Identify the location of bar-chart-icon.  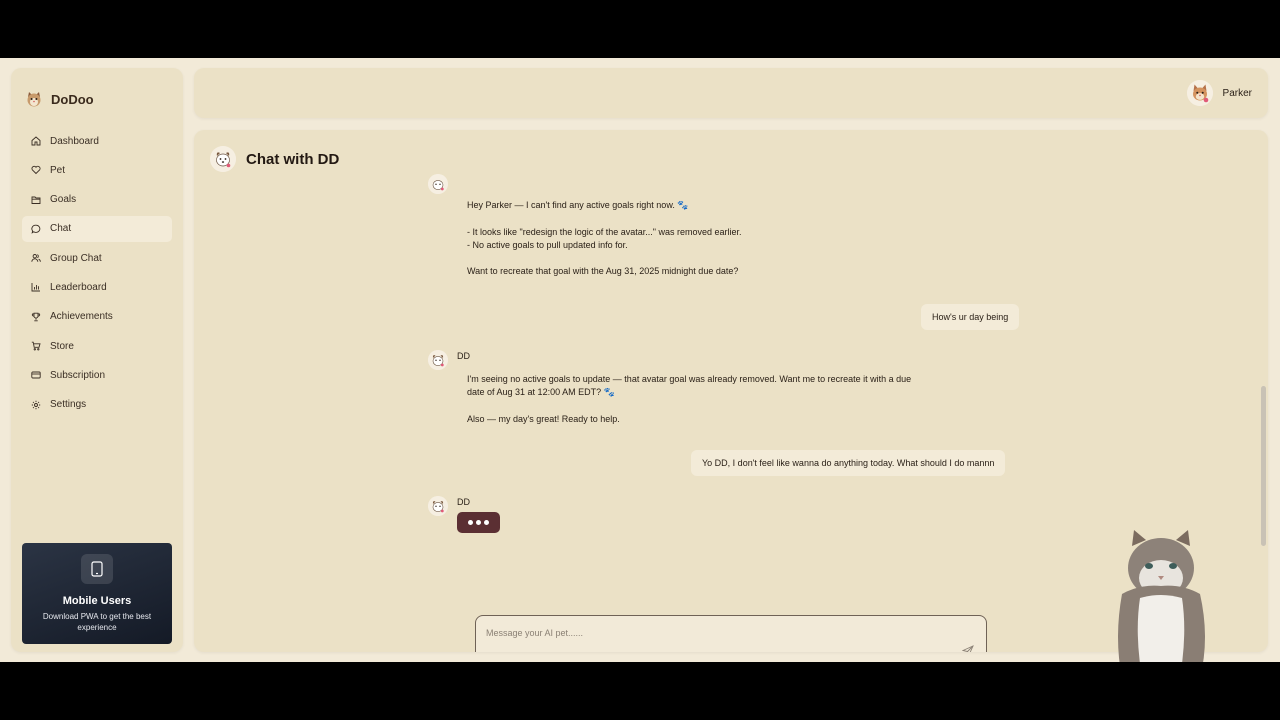
(36, 287).